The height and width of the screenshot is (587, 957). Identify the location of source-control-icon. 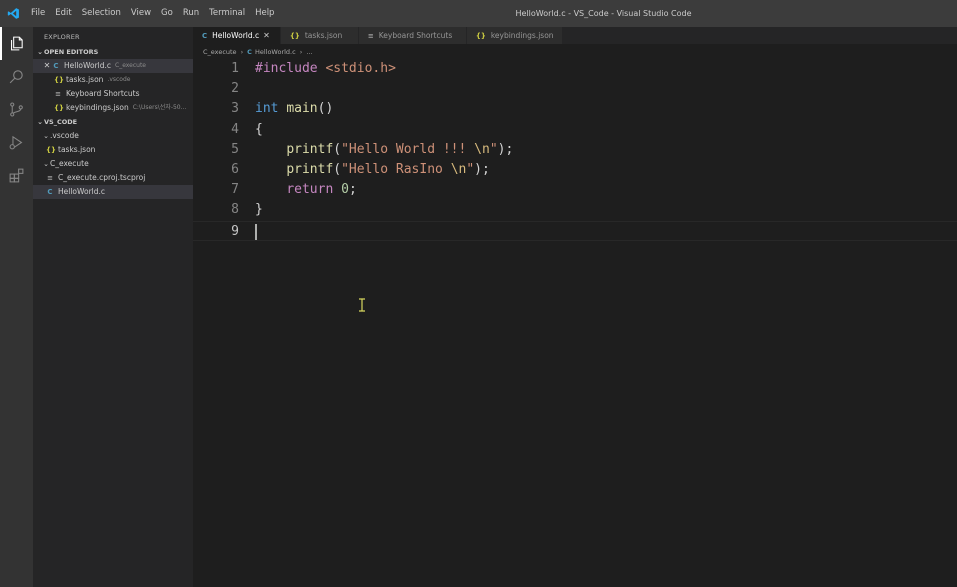
(16, 109).